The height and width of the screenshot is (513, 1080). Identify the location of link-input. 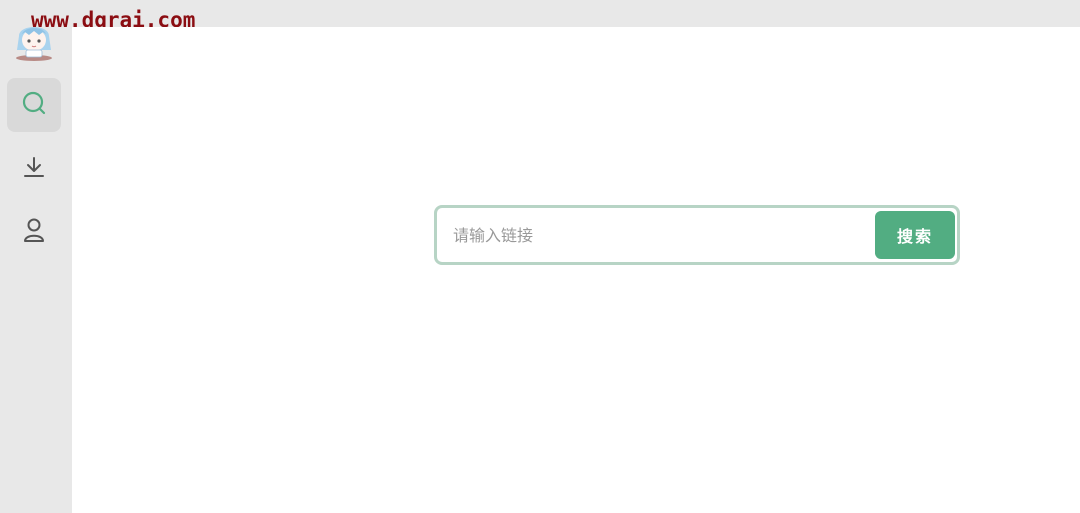
(656, 235).